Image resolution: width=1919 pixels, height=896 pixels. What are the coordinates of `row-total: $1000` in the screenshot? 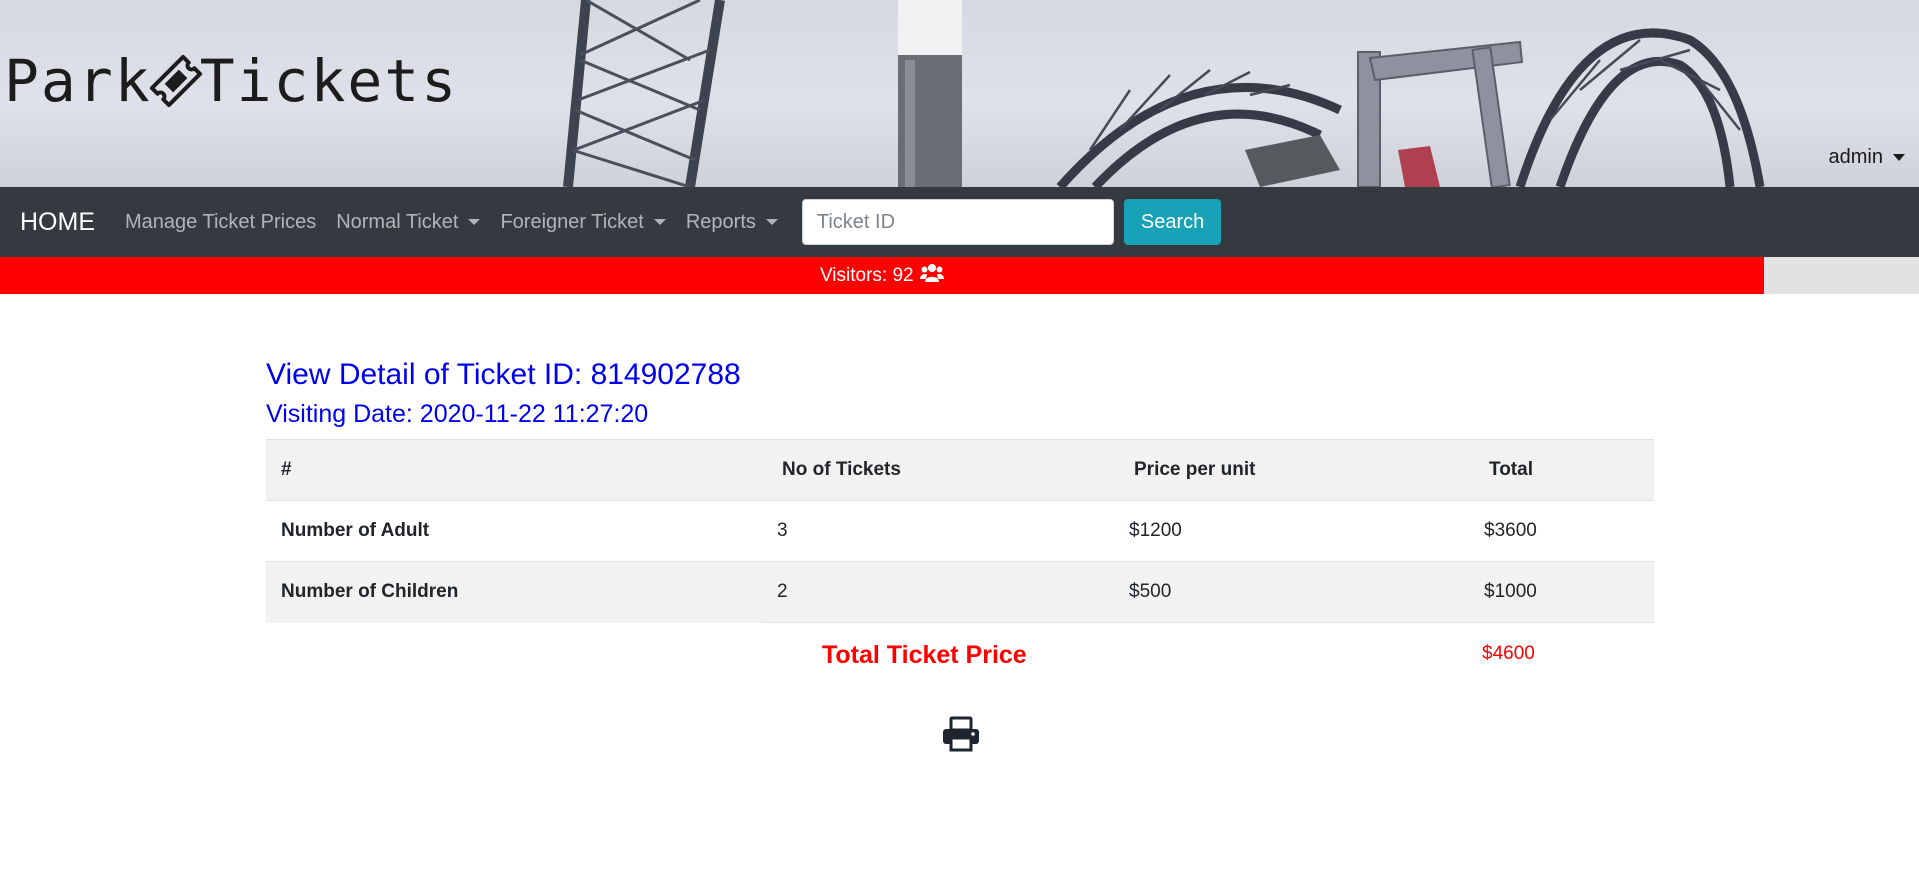 It's located at (1561, 592).